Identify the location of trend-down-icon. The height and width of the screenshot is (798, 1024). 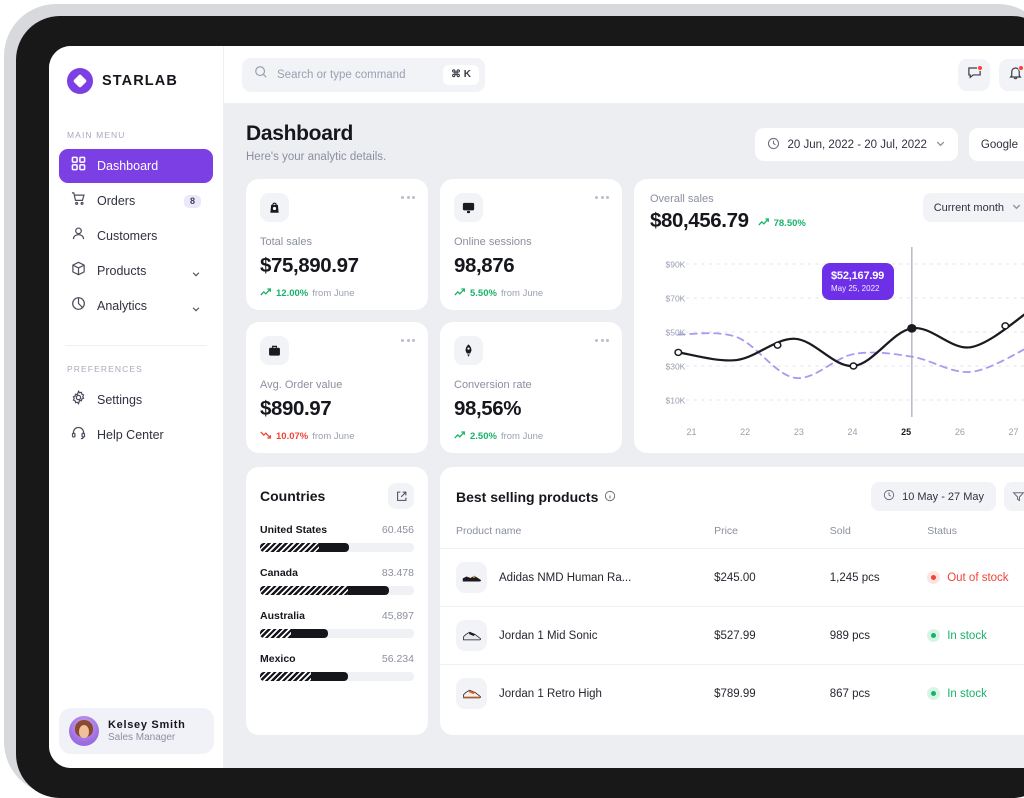
(266, 436).